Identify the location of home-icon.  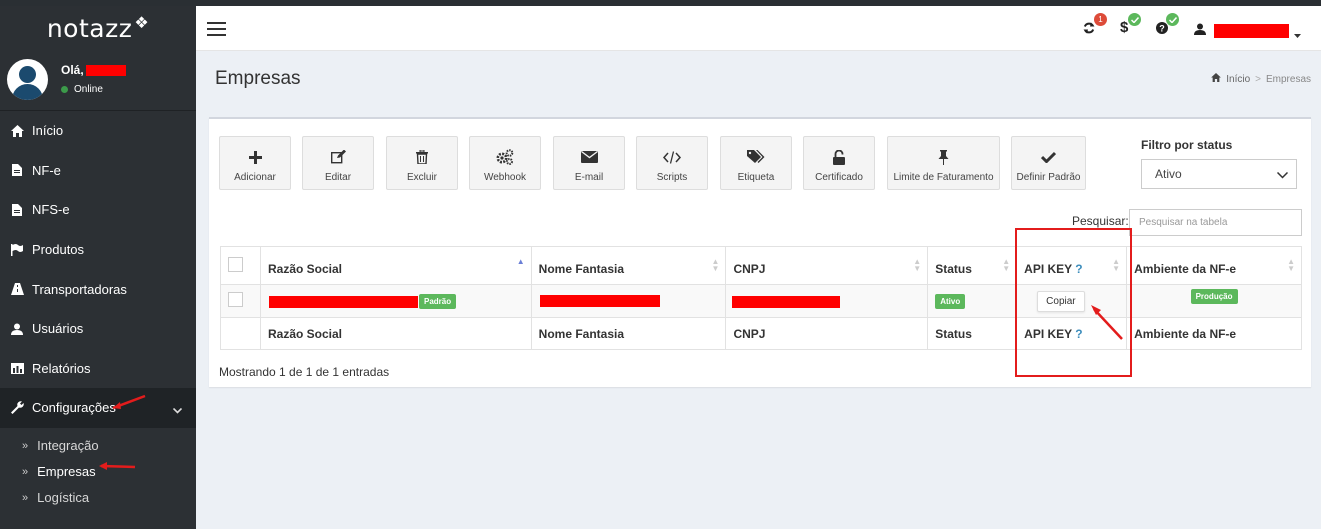
(17, 131).